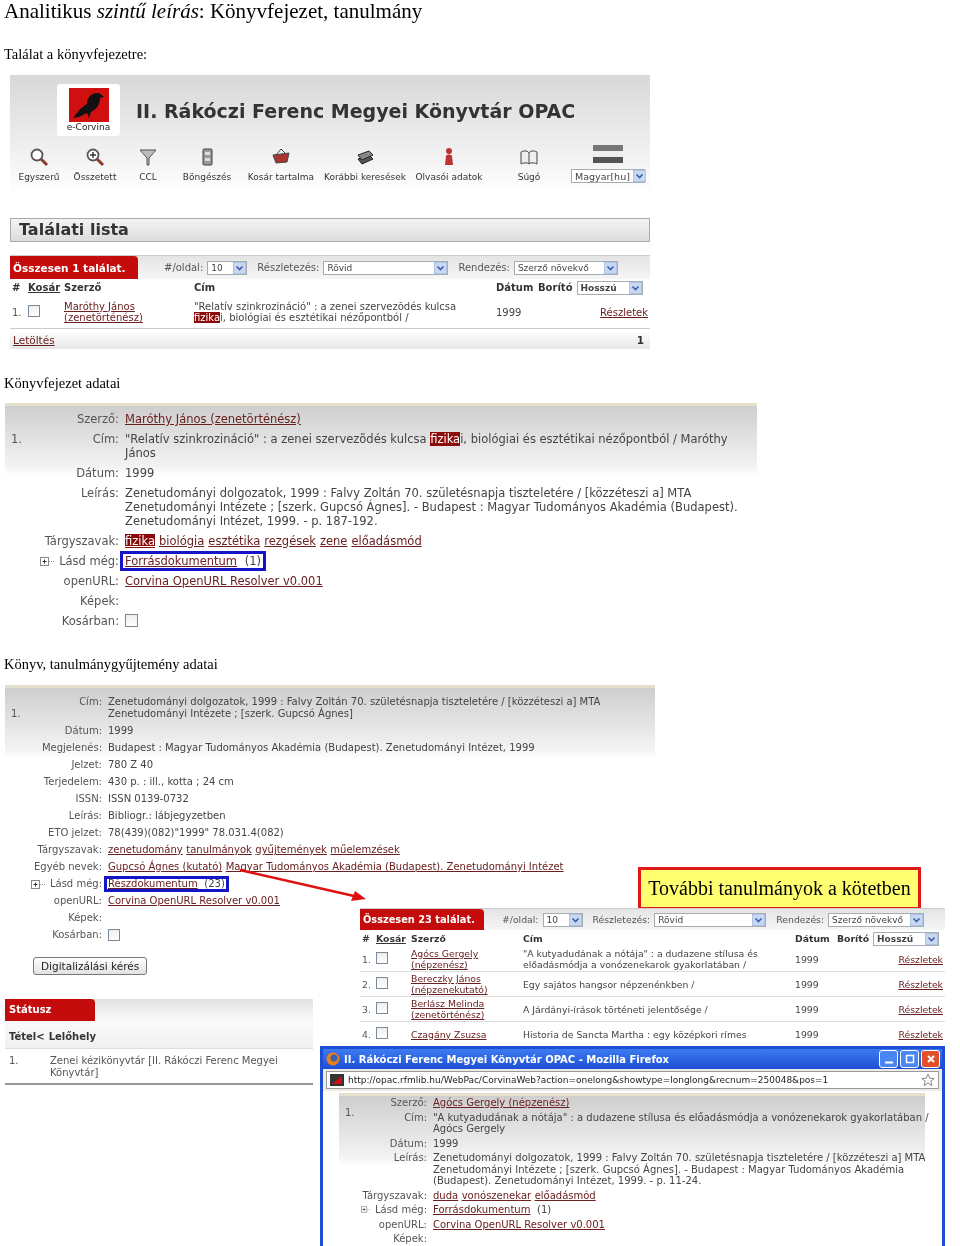 This screenshot has height=1246, width=960. I want to click on subject-link: Magyar Tudományos Akadémia (Budapest). Zenetudományi Intézet, so click(394, 866).